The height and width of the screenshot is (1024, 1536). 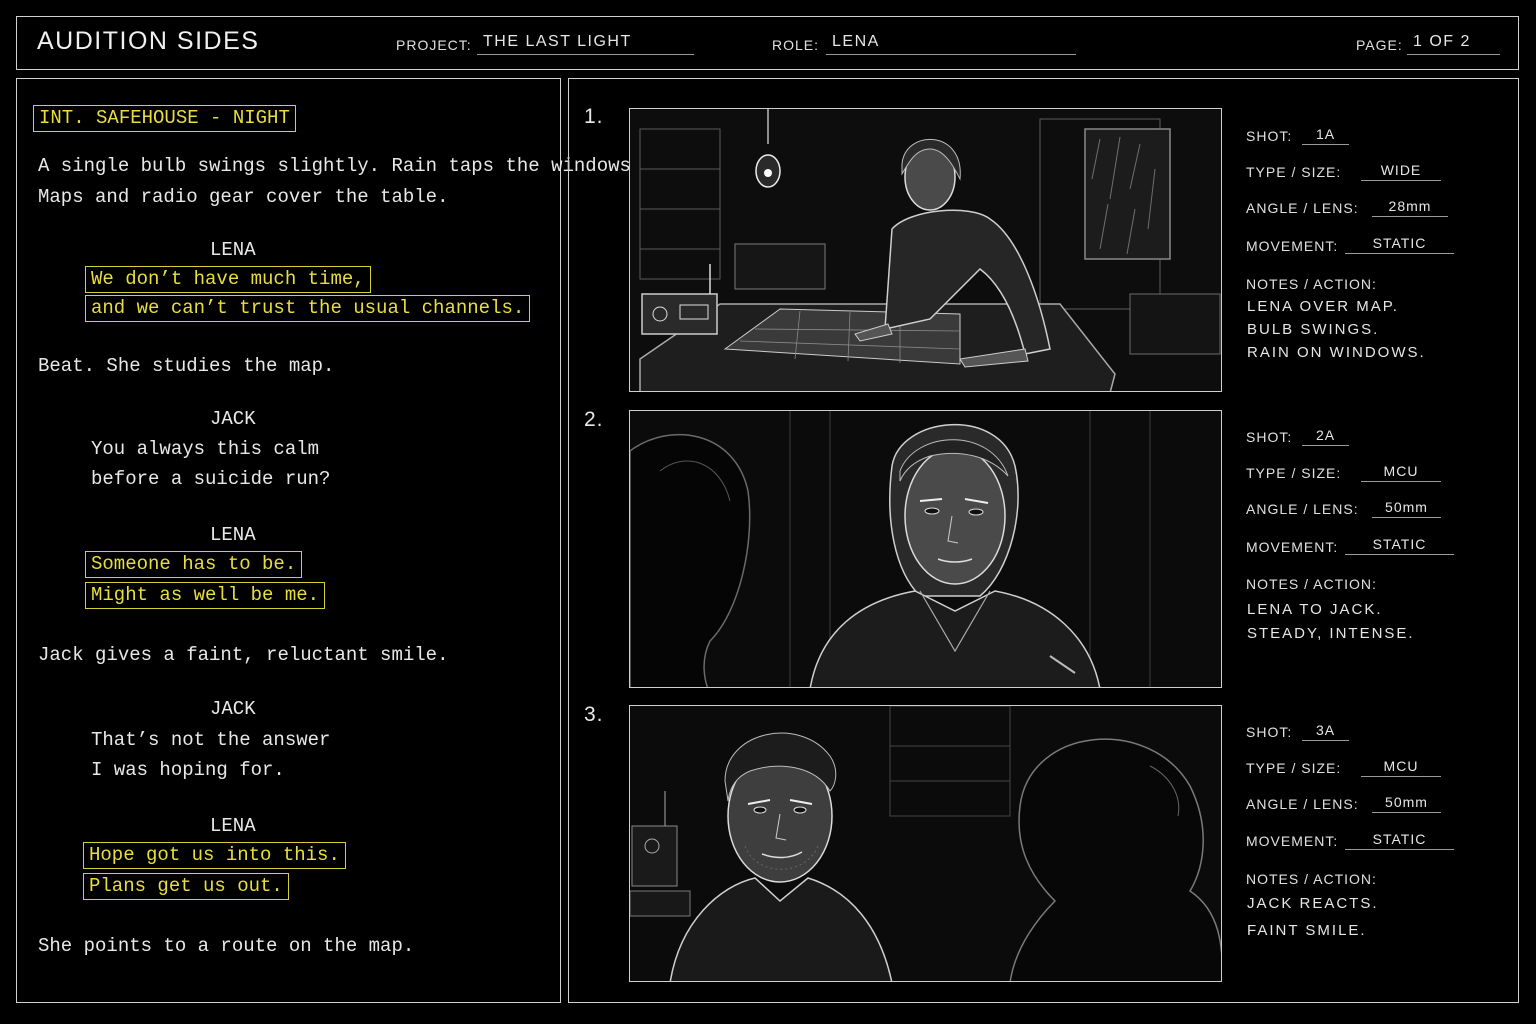 I want to click on shot-number: 1., so click(x=594, y=116).